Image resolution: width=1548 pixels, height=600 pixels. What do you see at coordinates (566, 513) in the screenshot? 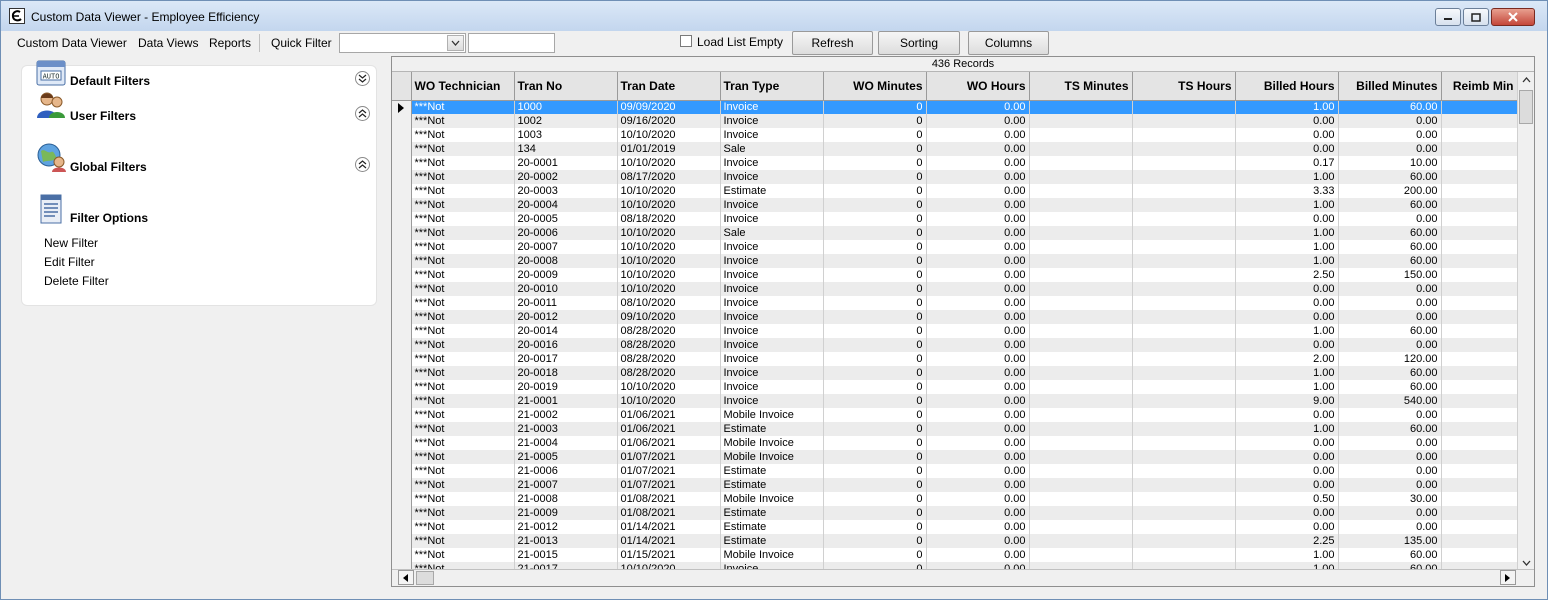
I see `cell-tran-no: 21-0009` at bounding box center [566, 513].